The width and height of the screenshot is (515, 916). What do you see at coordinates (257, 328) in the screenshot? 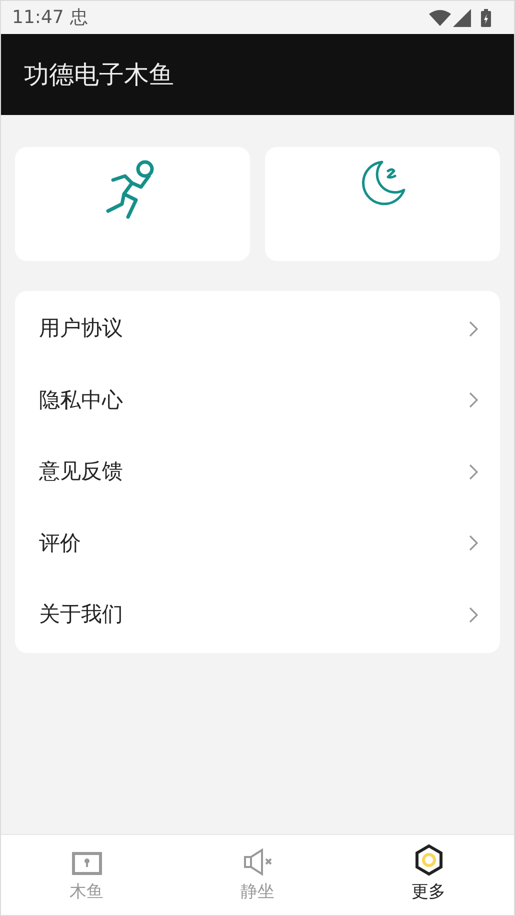
I see `menu-item: 用户协议` at bounding box center [257, 328].